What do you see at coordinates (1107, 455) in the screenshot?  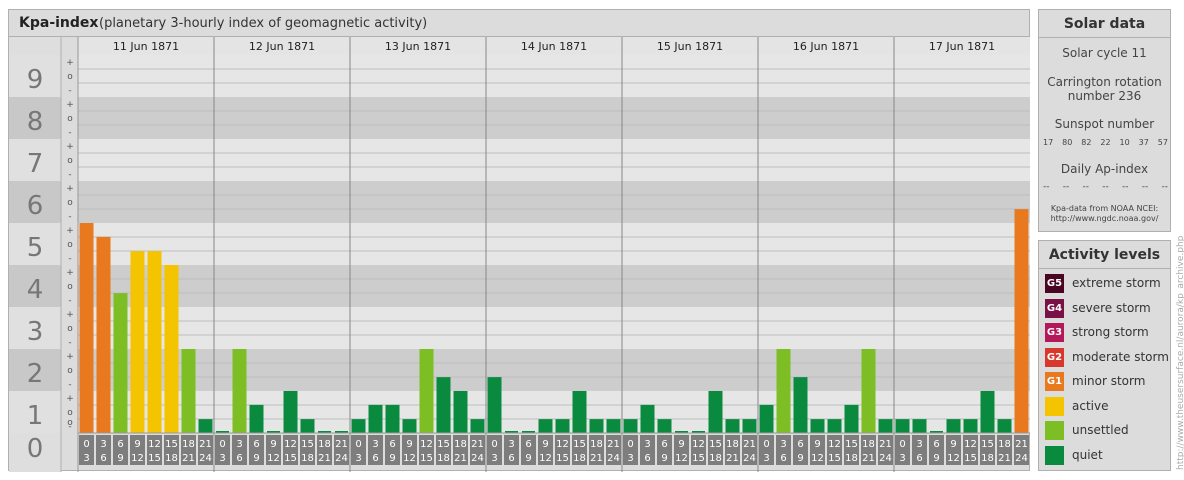 I see `legend-item-quiet: quiet` at bounding box center [1107, 455].